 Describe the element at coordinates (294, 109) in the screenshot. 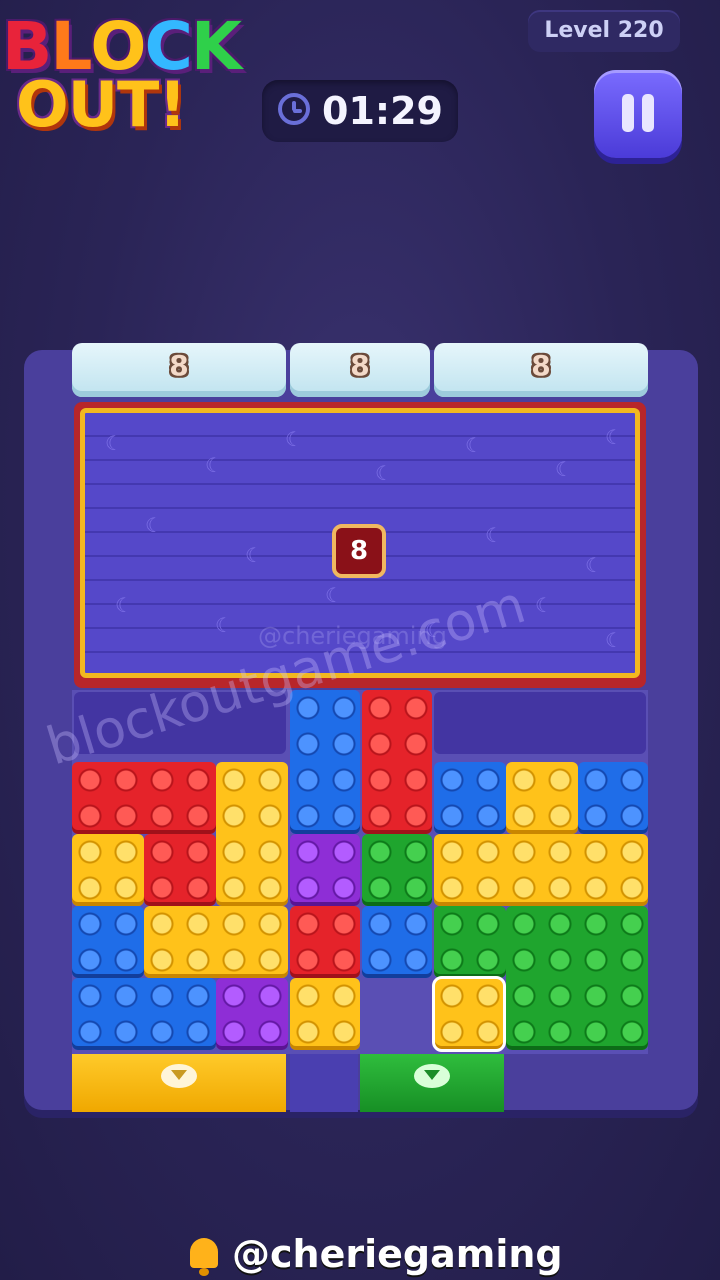

I see `clock-icon` at that location.